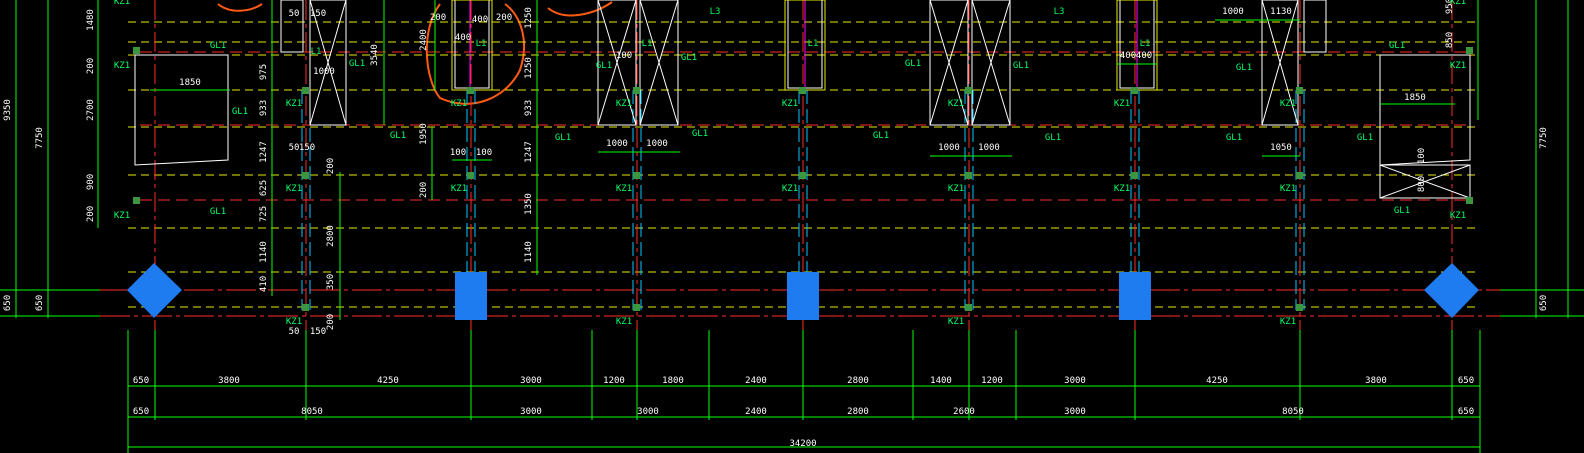 Image resolution: width=1584 pixels, height=453 pixels. Describe the element at coordinates (1233, 12) in the screenshot. I see `w-dim-1000-e: 1000` at that location.